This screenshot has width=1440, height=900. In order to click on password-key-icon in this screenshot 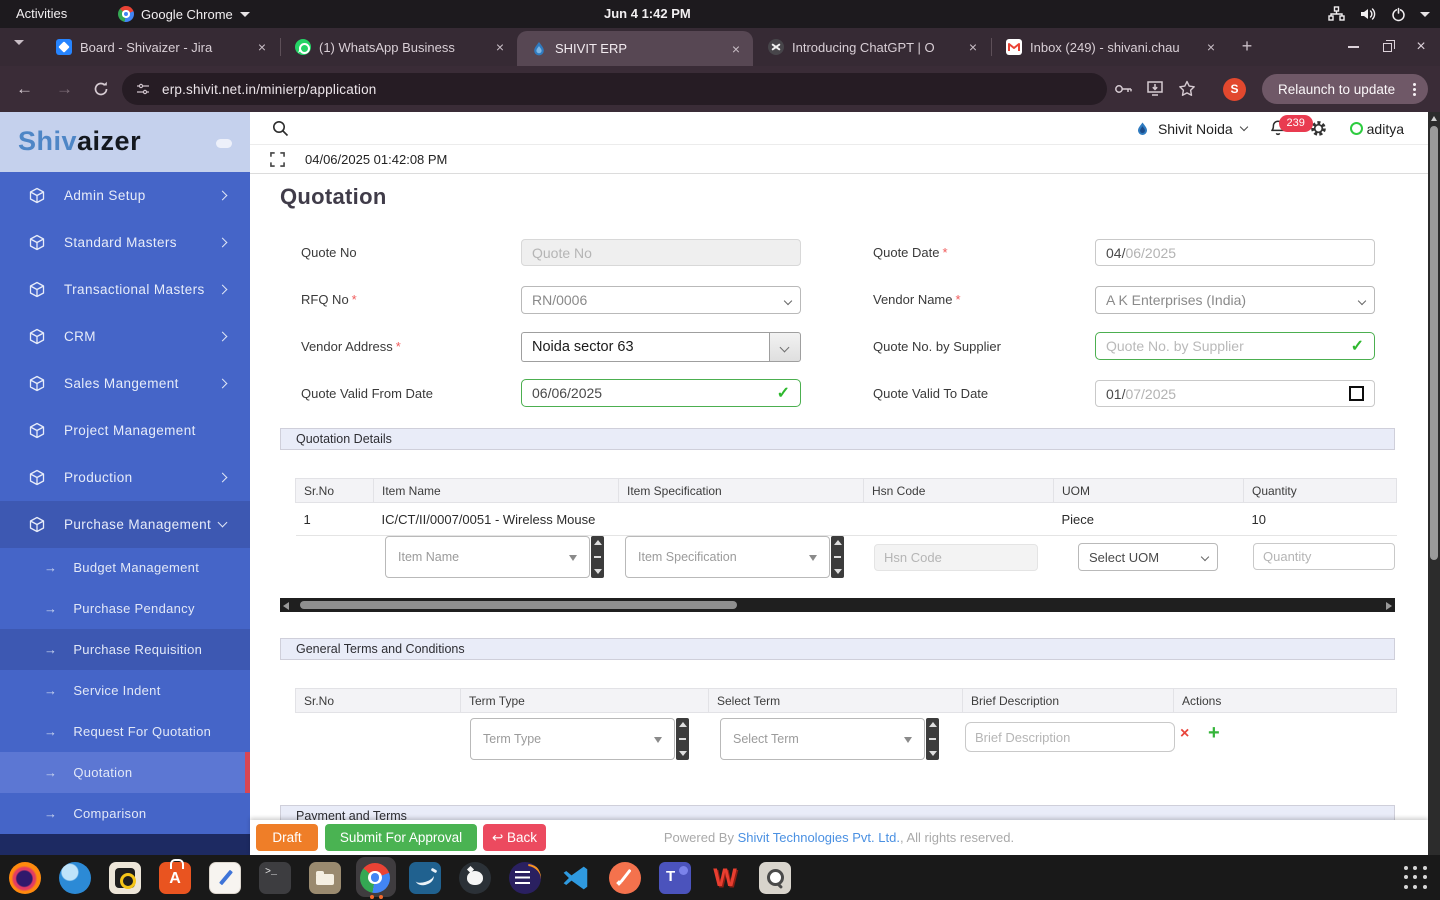, I will do `click(1124, 89)`.